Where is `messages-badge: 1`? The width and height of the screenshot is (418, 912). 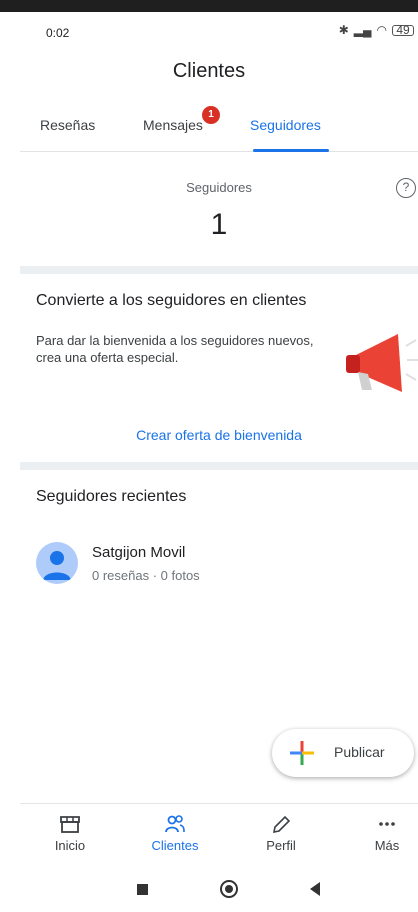
messages-badge: 1 is located at coordinates (211, 115).